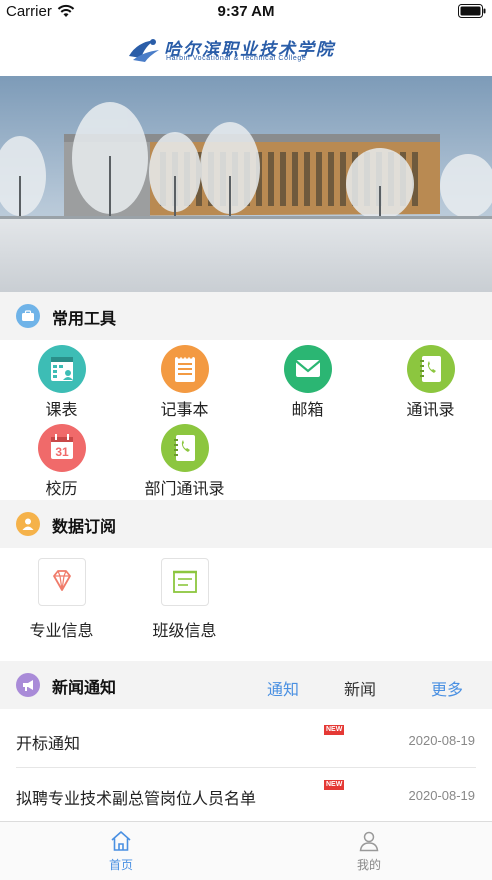 This screenshot has width=492, height=880. I want to click on person-icon, so click(369, 841).